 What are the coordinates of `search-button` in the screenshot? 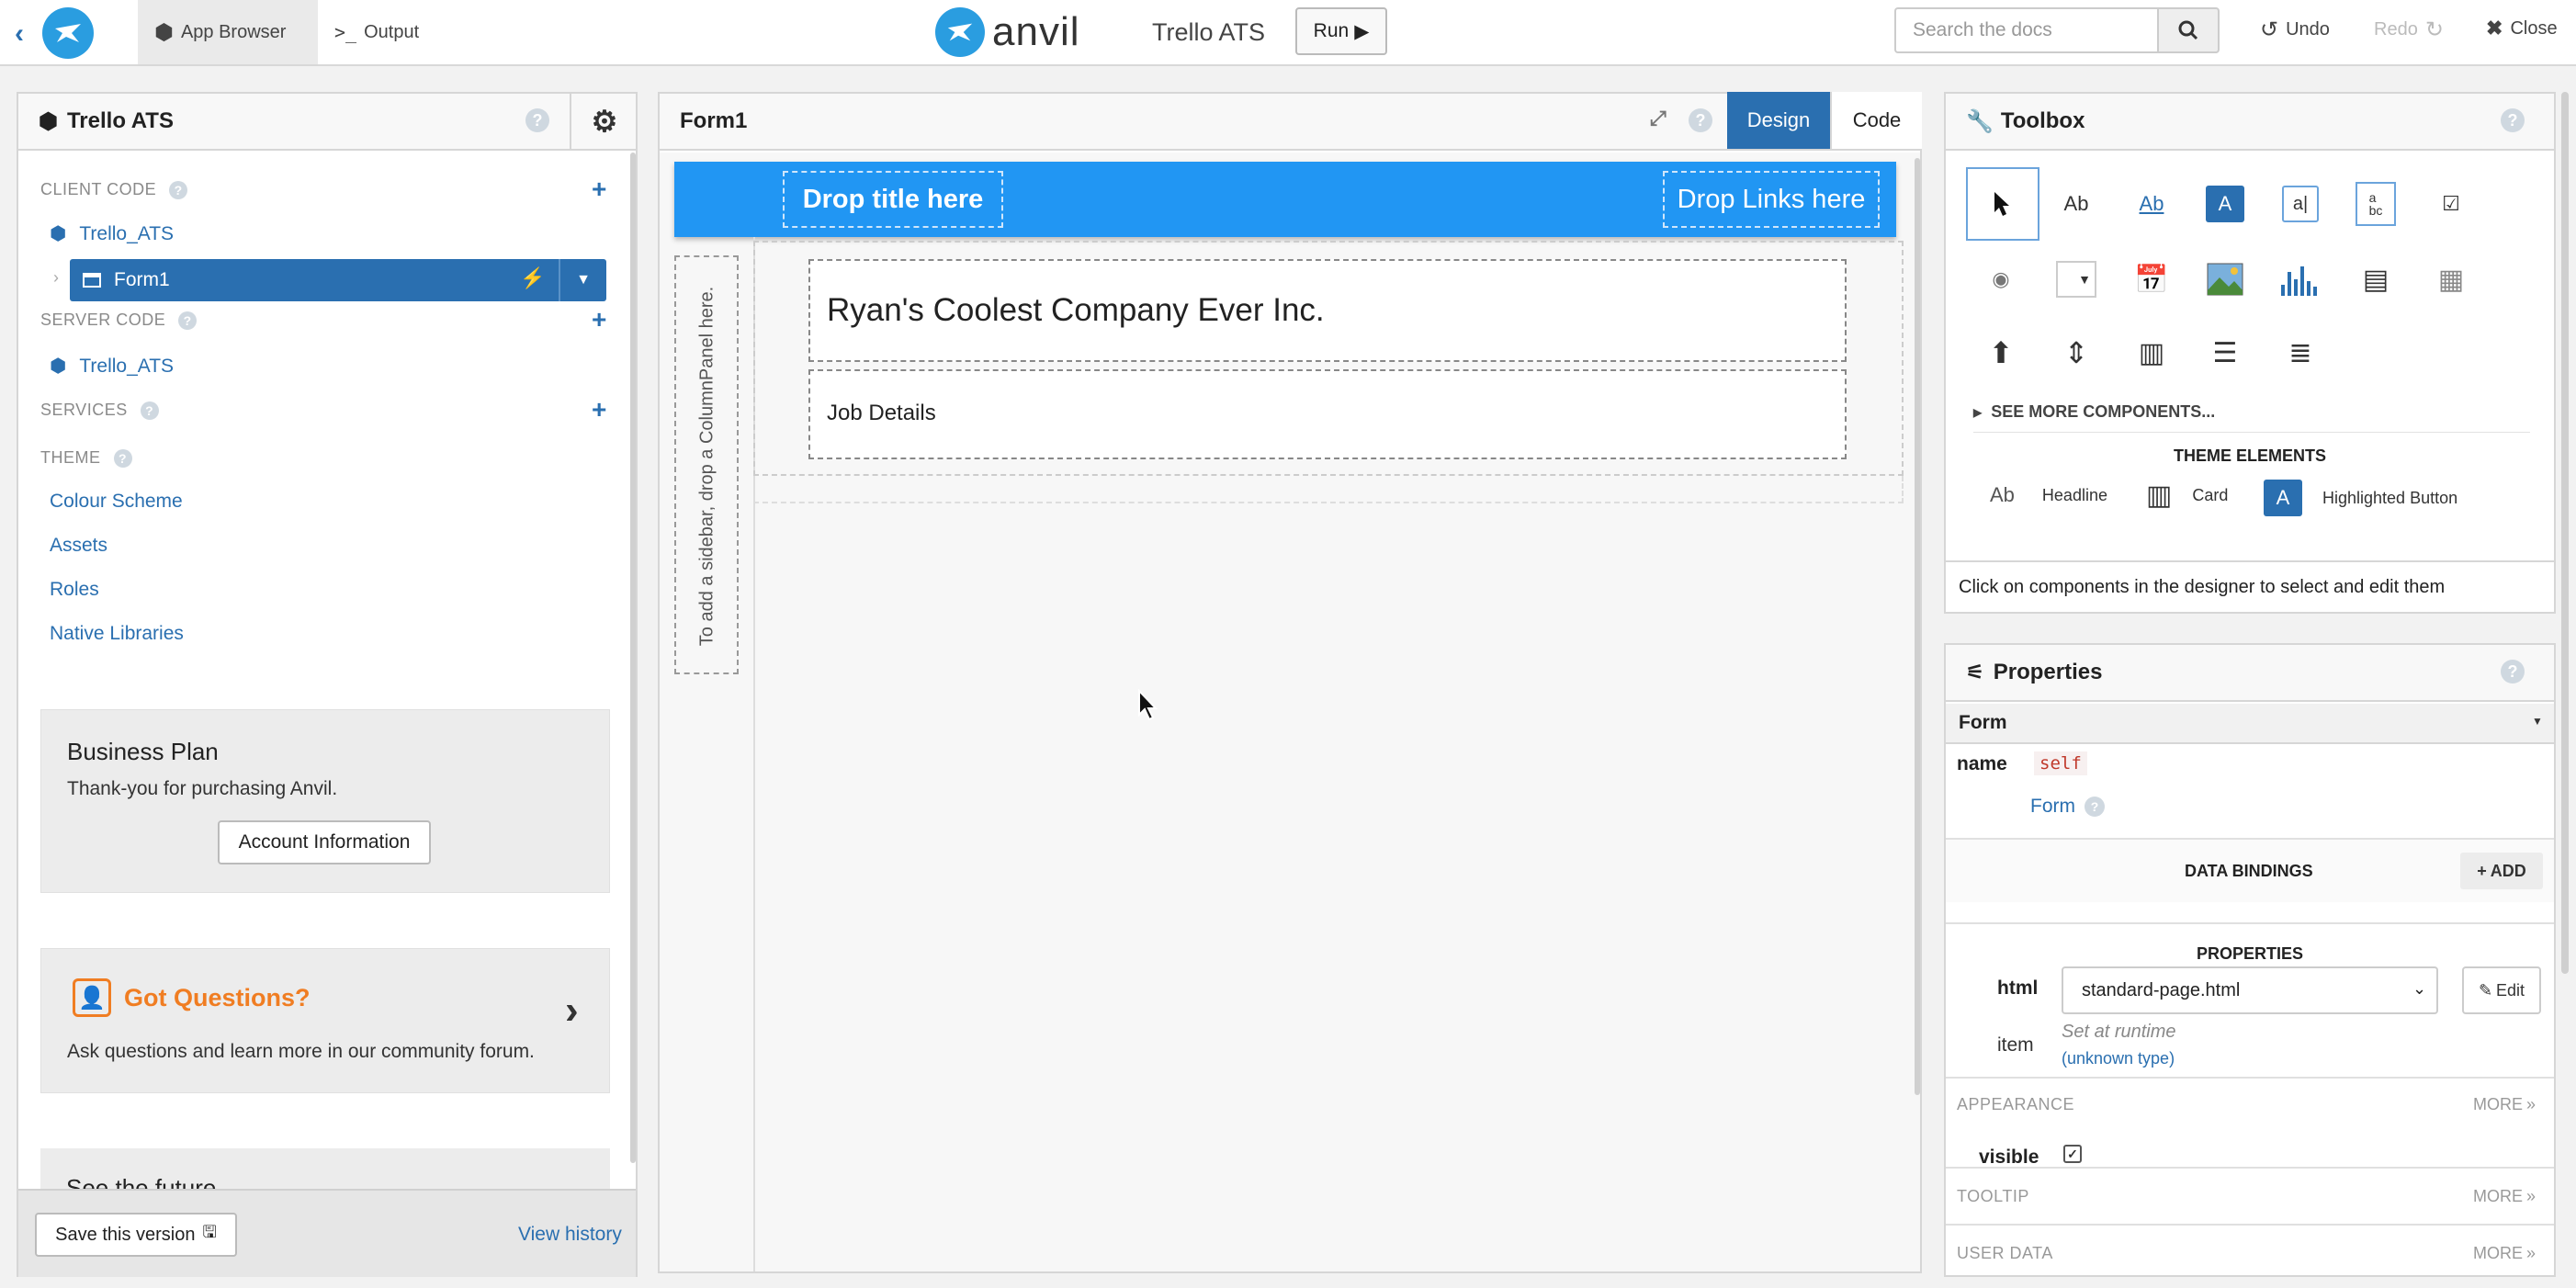 It's located at (2188, 30).